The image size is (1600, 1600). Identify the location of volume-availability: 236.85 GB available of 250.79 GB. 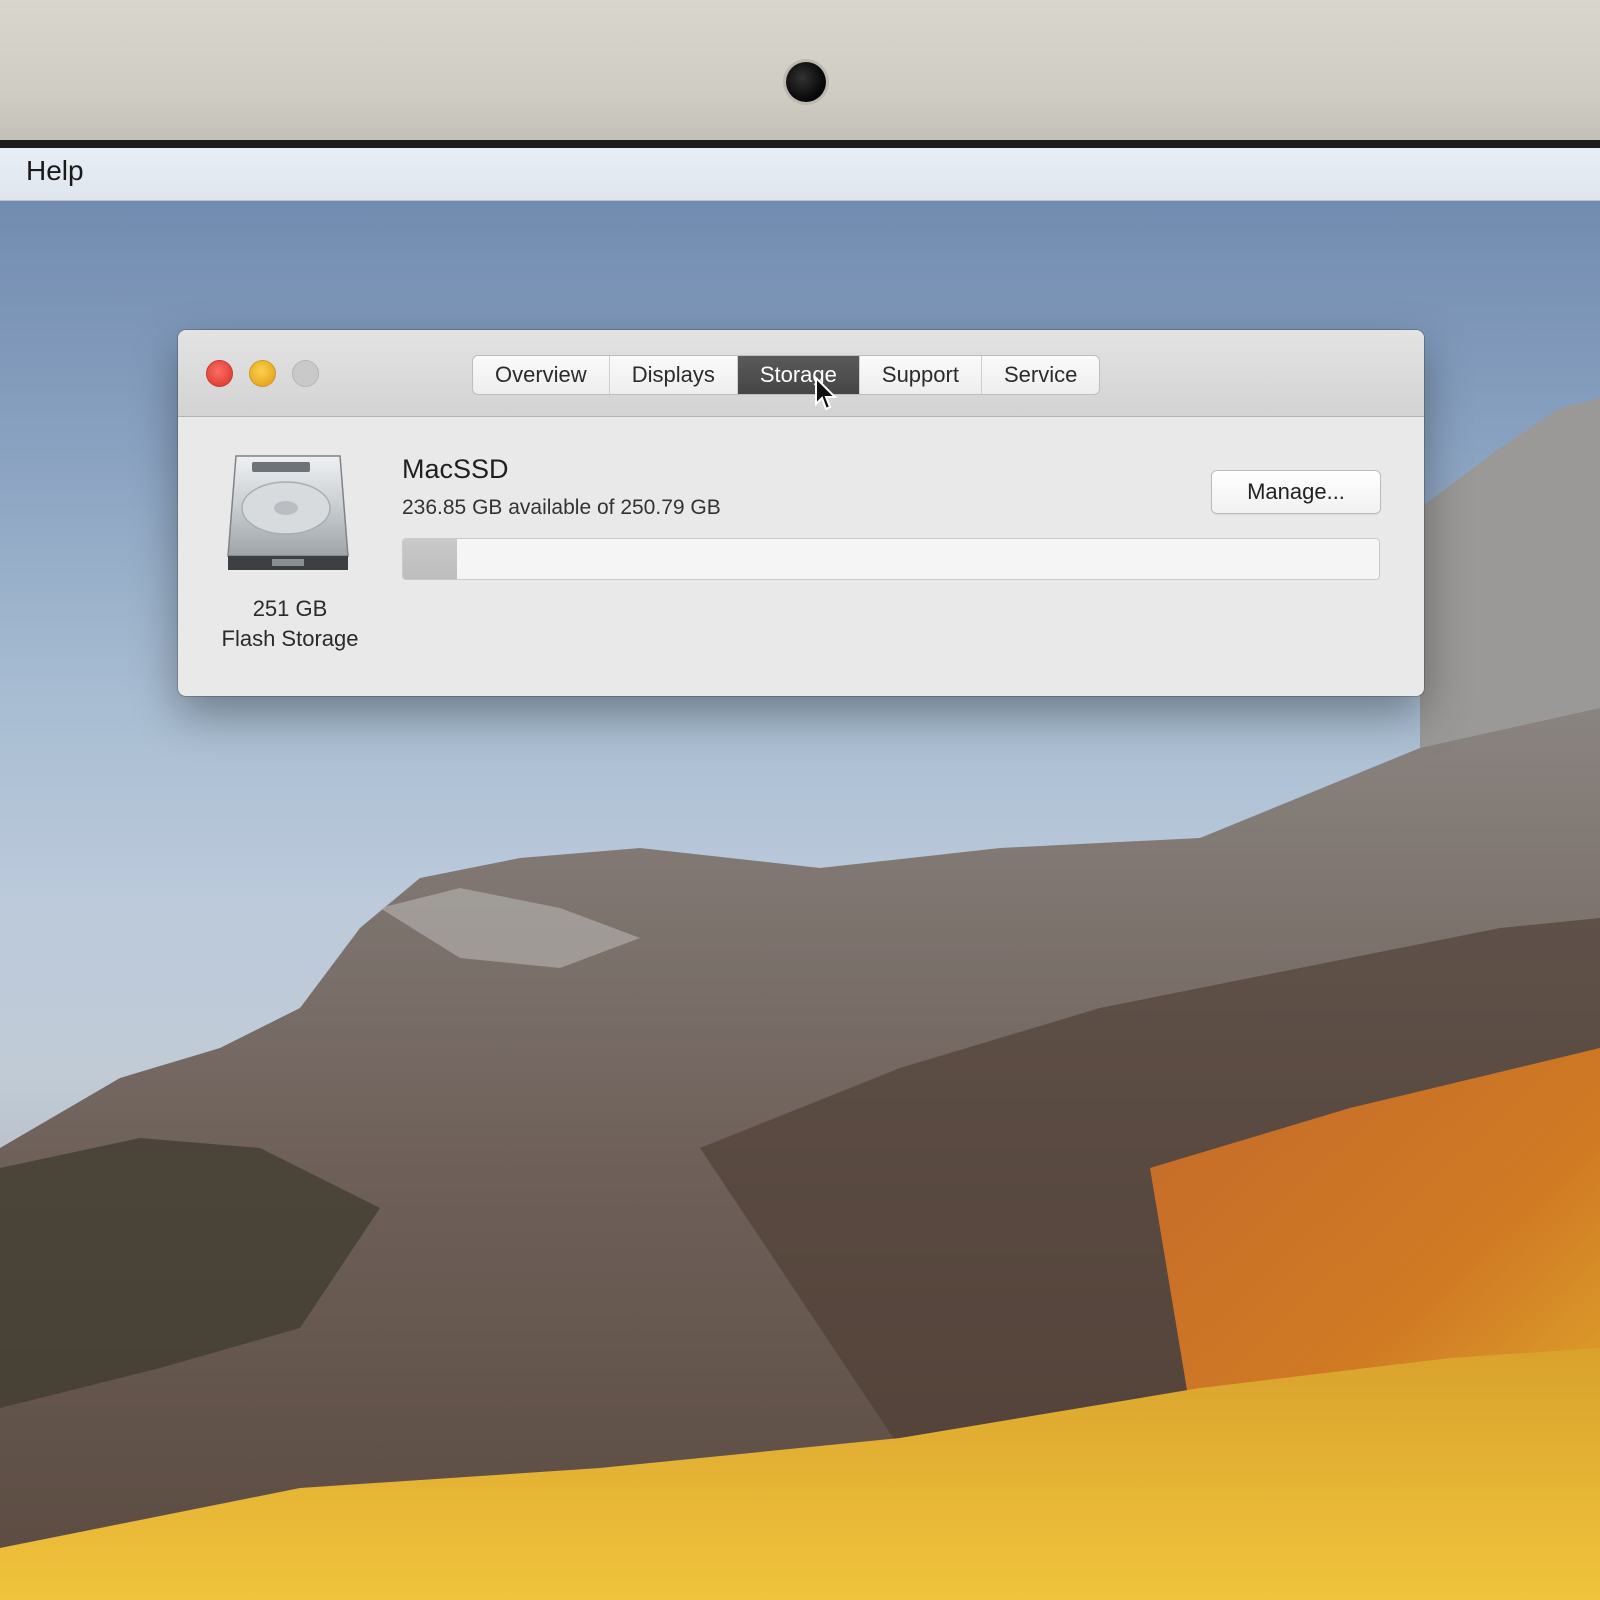
(561, 507).